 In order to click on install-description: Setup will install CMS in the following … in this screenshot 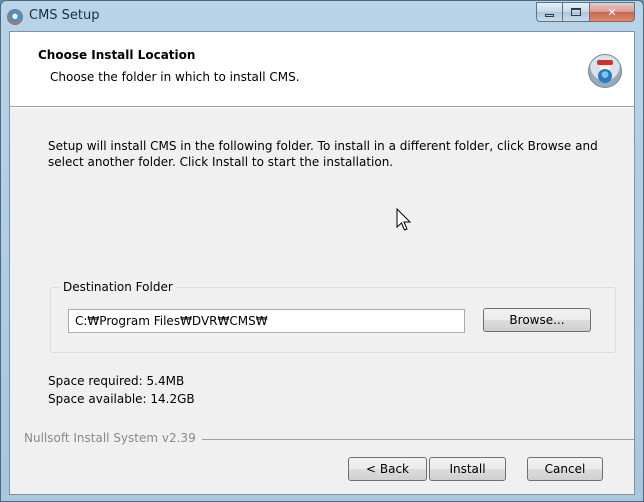, I will do `click(323, 154)`.